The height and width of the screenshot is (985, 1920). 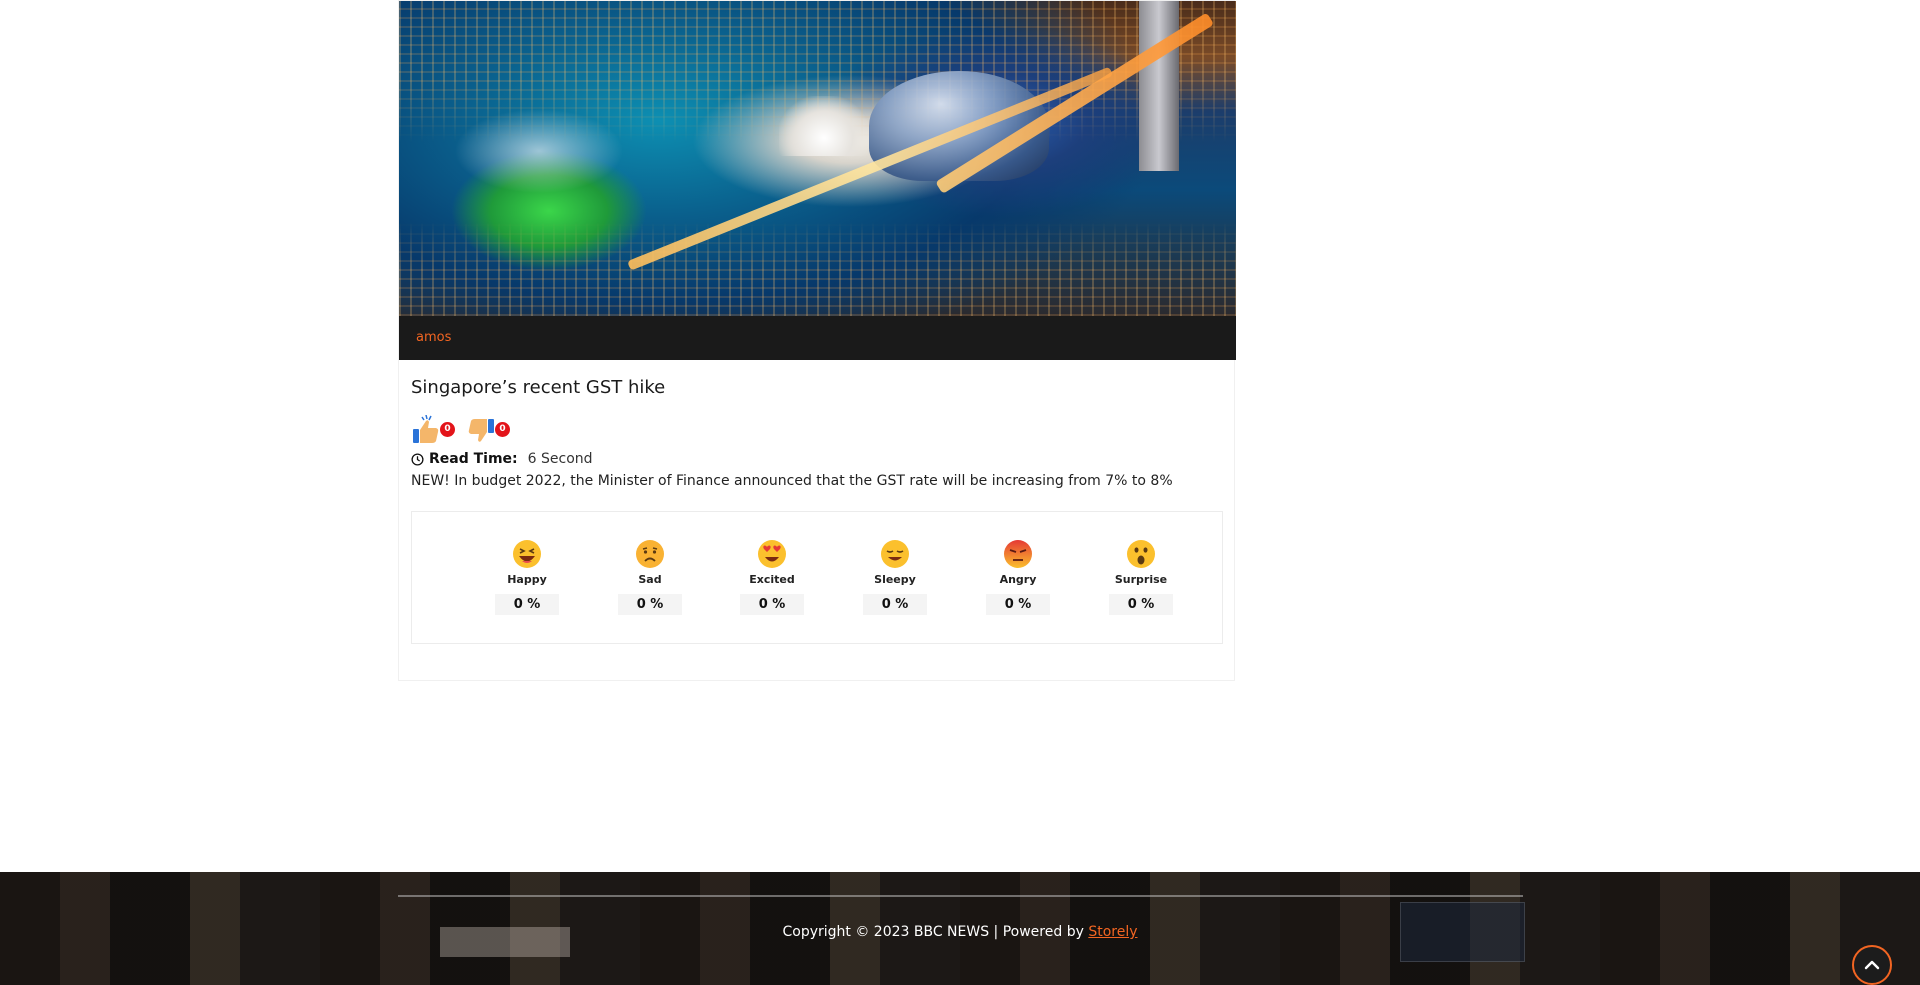 What do you see at coordinates (447, 429) in the screenshot?
I see `like-count: 0` at bounding box center [447, 429].